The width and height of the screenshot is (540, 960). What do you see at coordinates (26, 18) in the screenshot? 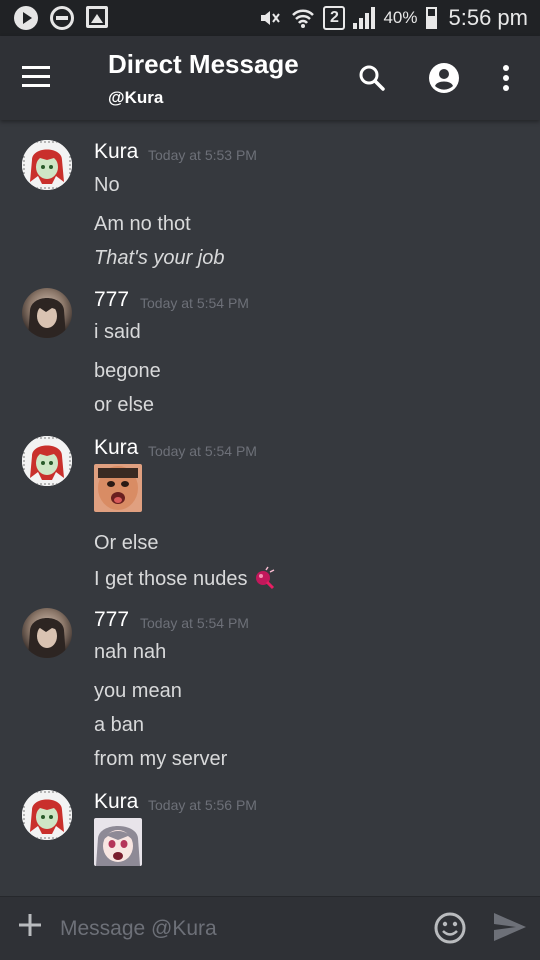
I see `play-icon` at bounding box center [26, 18].